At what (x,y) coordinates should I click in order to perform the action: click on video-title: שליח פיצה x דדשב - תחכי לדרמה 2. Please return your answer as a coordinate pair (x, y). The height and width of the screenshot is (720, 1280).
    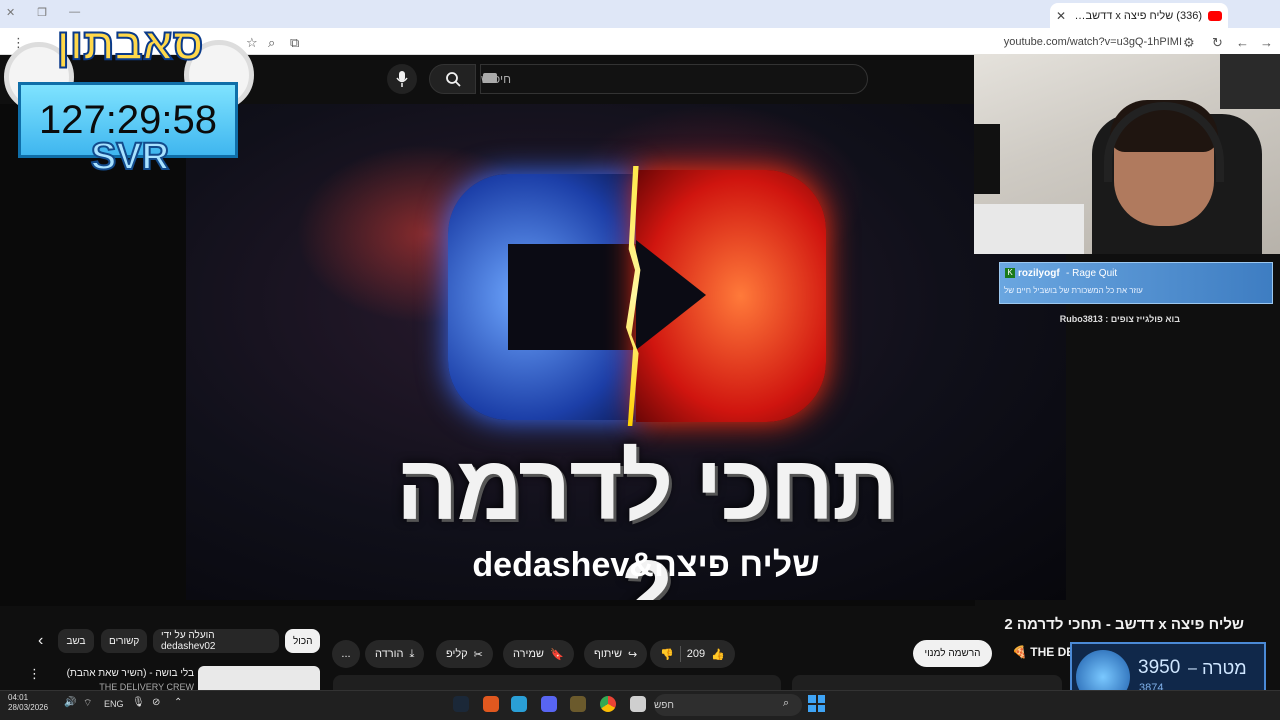
    Looking at the image, I should click on (1124, 624).